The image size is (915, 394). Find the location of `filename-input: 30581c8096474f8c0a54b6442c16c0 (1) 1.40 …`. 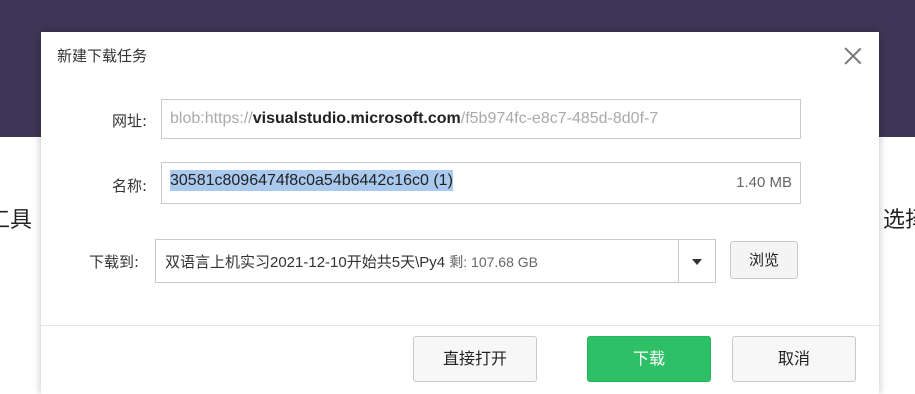

filename-input: 30581c8096474f8c0a54b6442c16c0 (1) 1.40 … is located at coordinates (481, 183).